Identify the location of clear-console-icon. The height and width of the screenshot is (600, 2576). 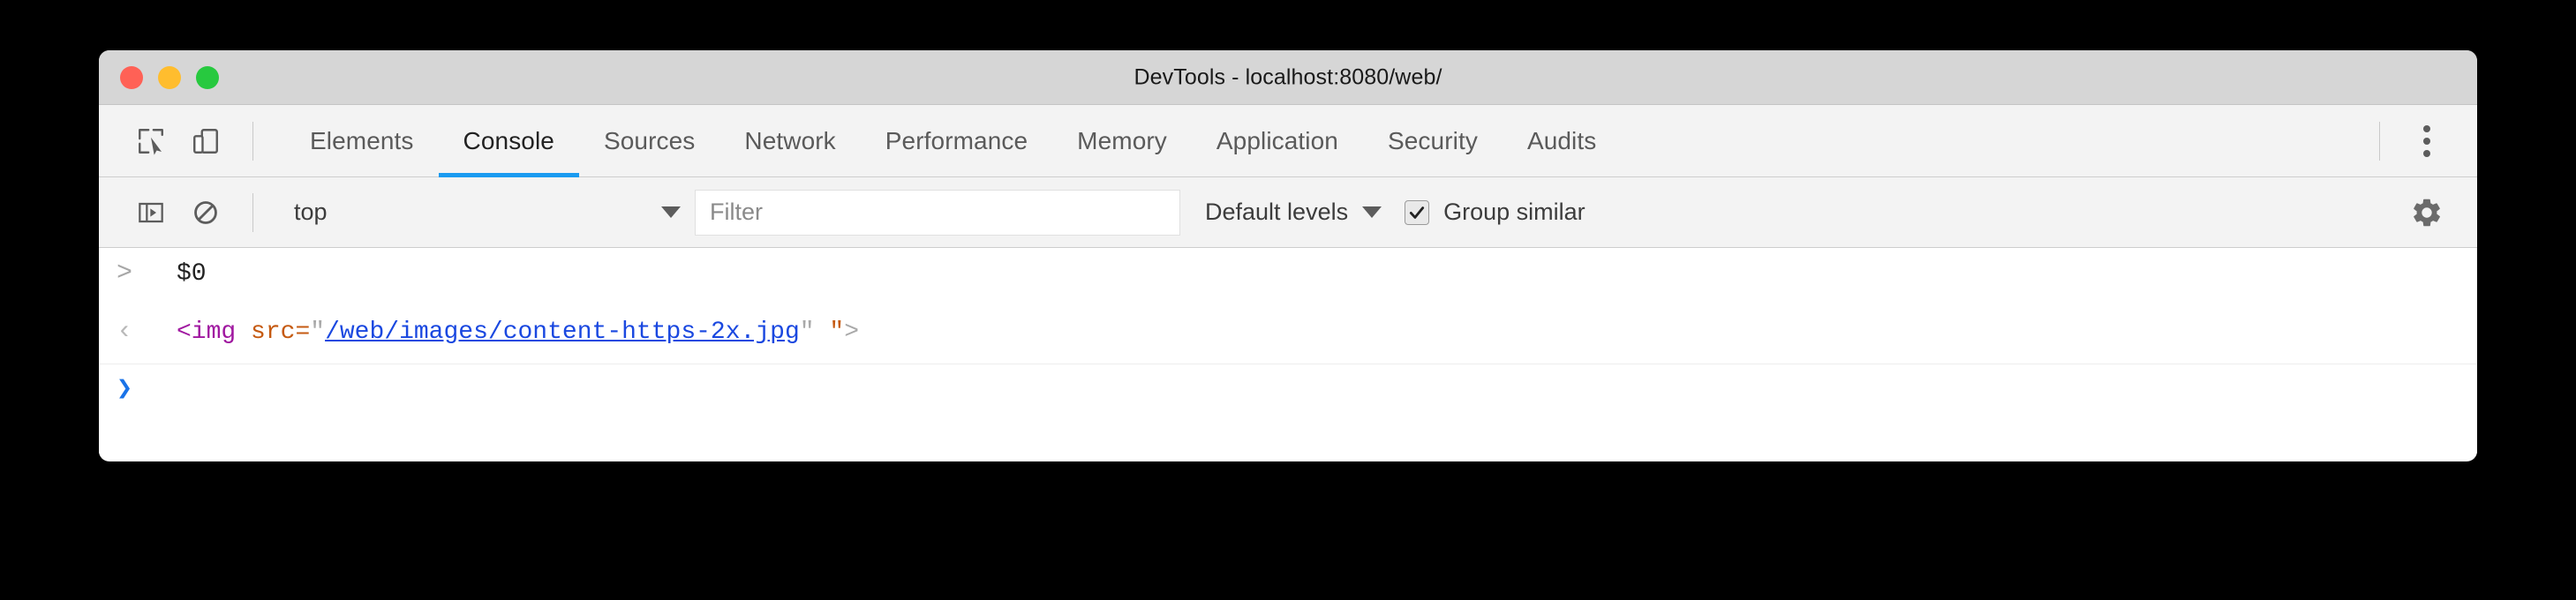
(206, 212).